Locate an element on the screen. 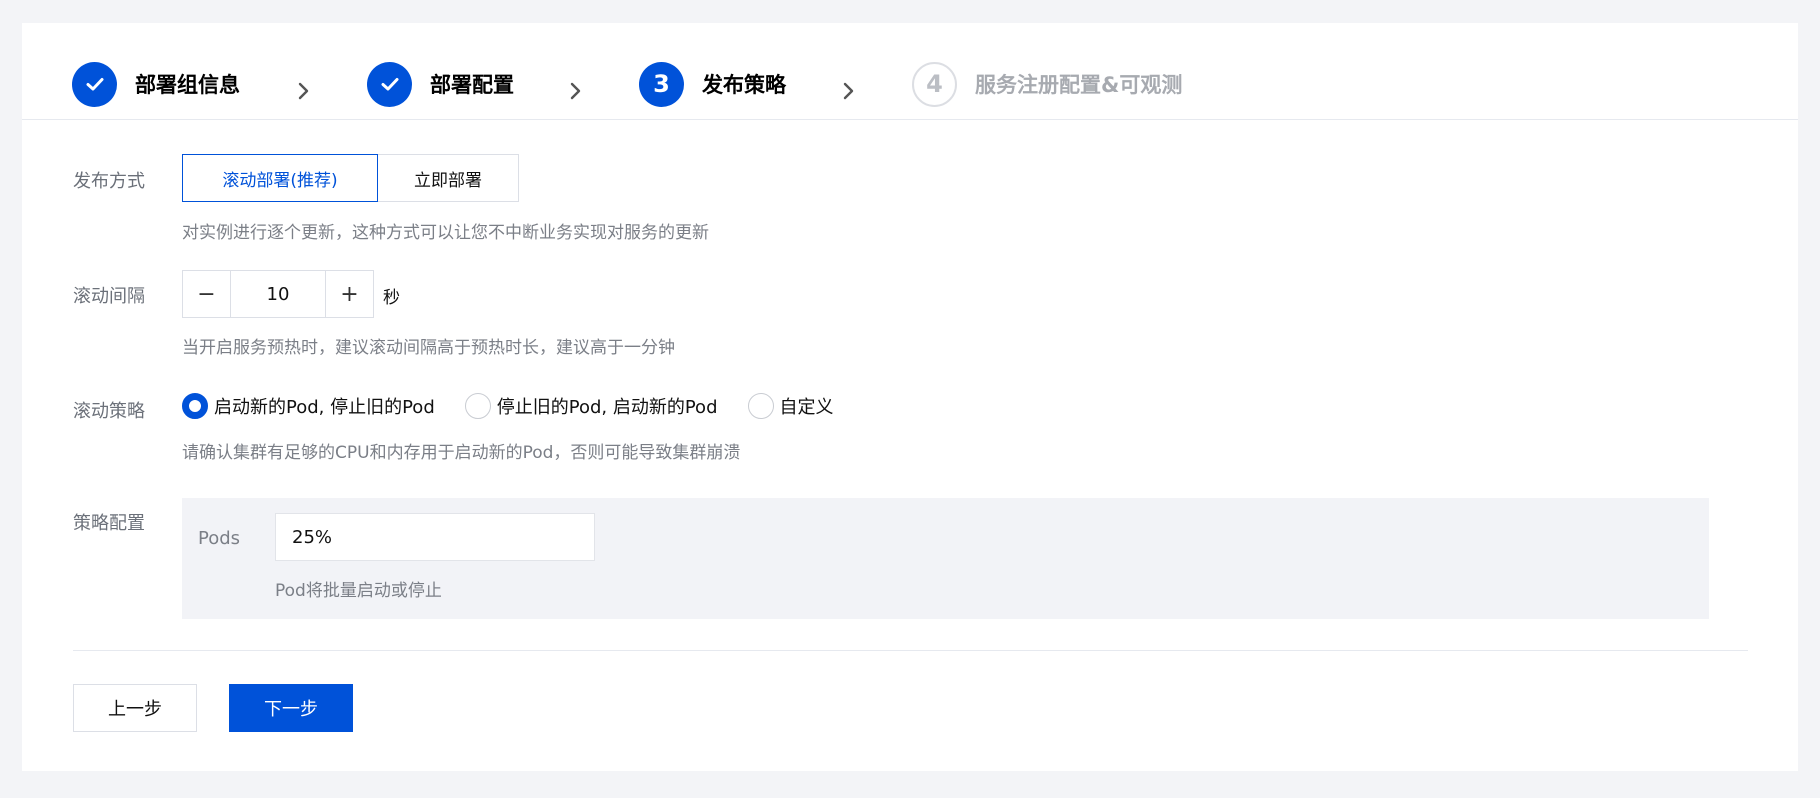  step-3: 3 发布策略 is located at coordinates (712, 84).